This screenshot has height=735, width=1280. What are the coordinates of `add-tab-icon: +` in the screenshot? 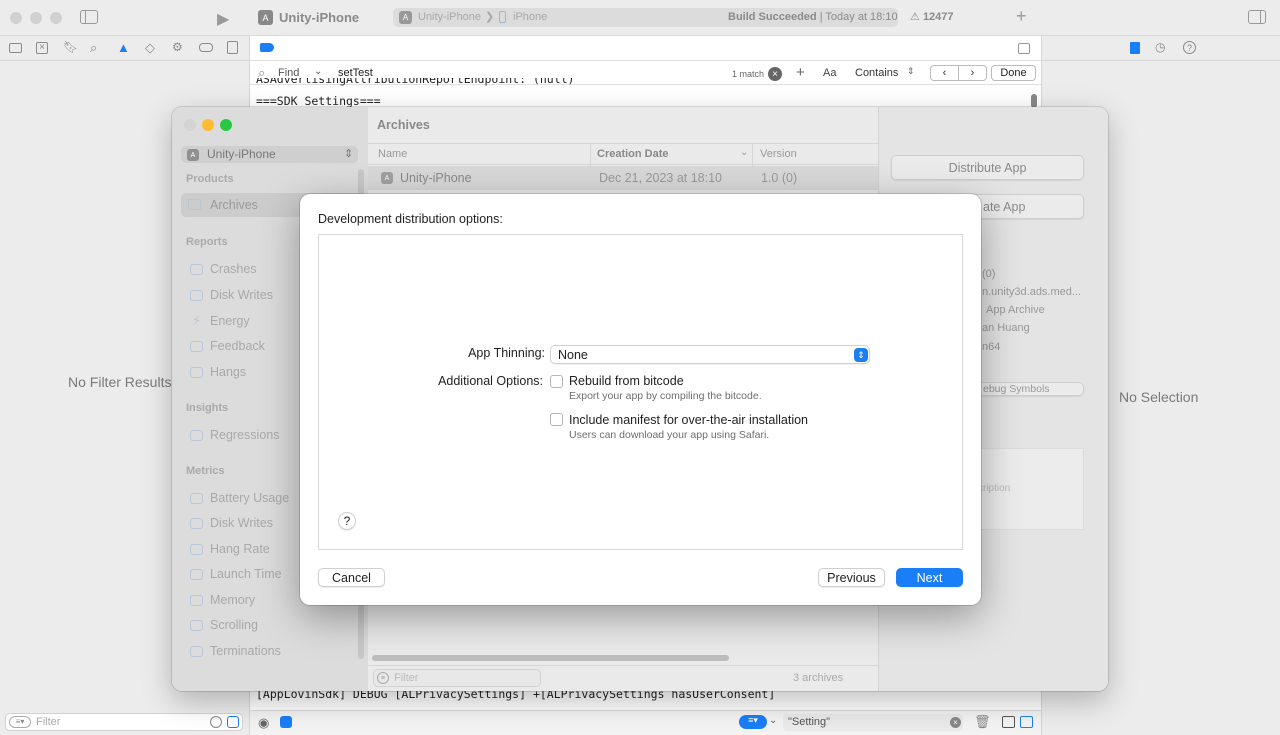 It's located at (1021, 16).